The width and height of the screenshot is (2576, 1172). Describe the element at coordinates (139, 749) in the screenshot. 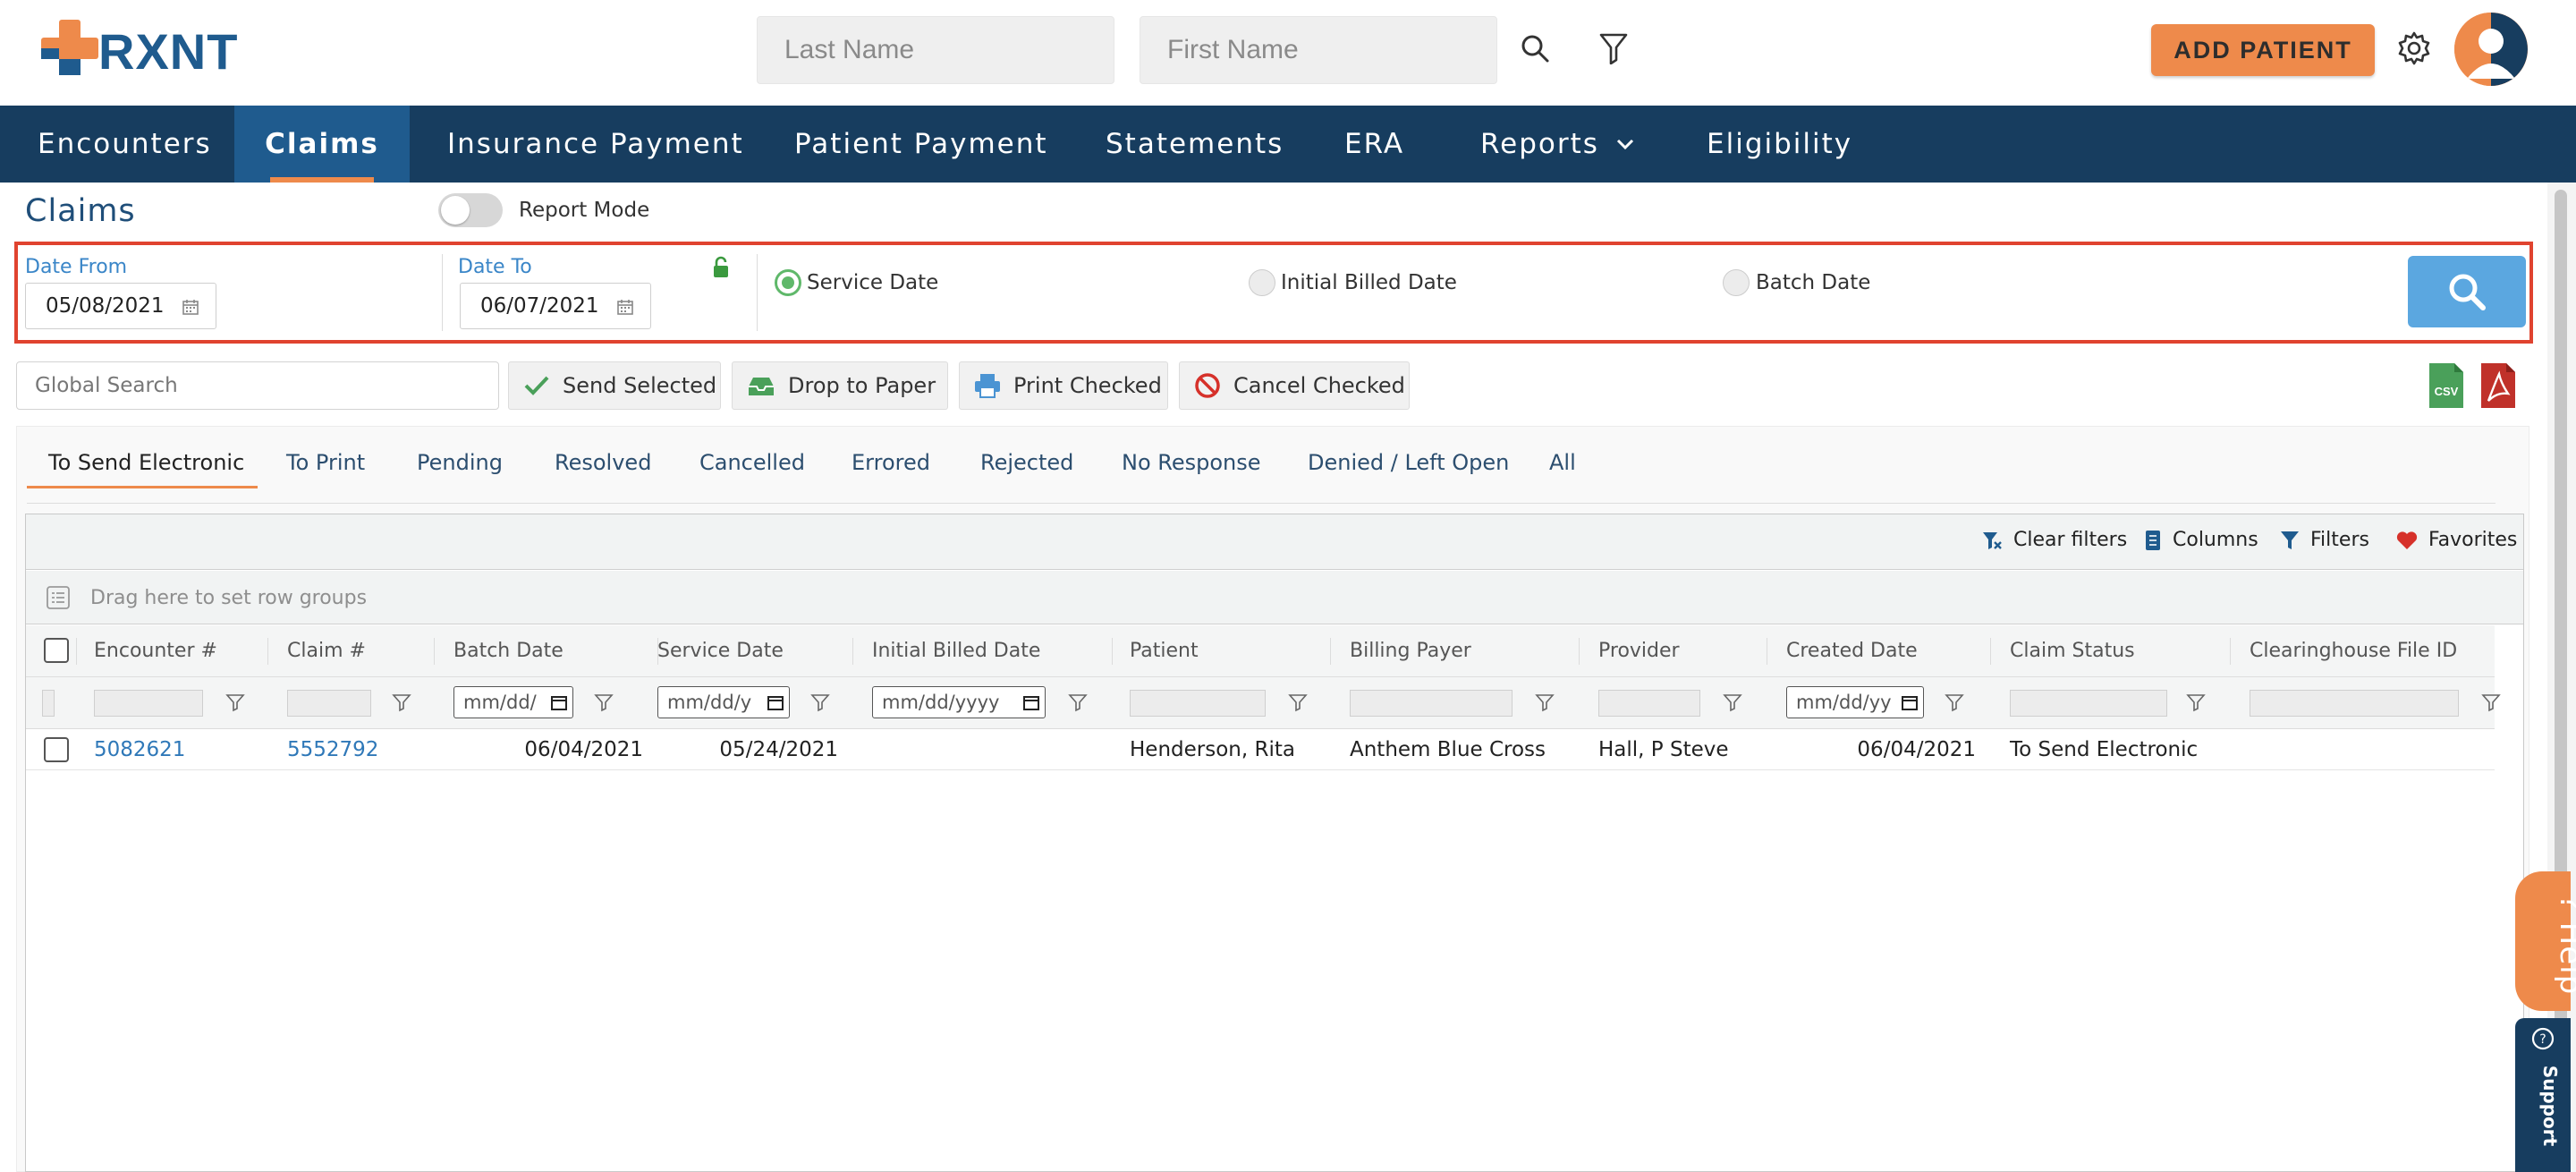

I see `encounter-link: 5082621` at that location.